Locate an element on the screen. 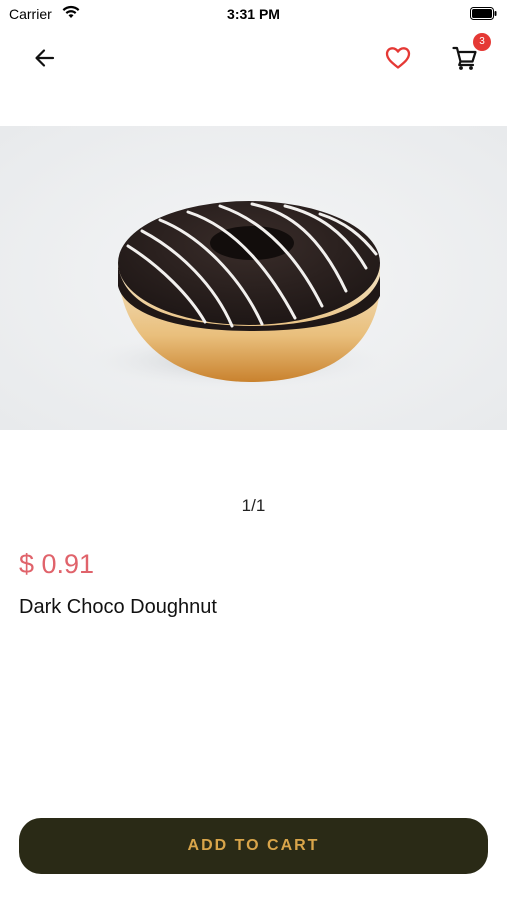 Image resolution: width=507 pixels, height=900 pixels. app-bar: 3 is located at coordinates (253, 57).